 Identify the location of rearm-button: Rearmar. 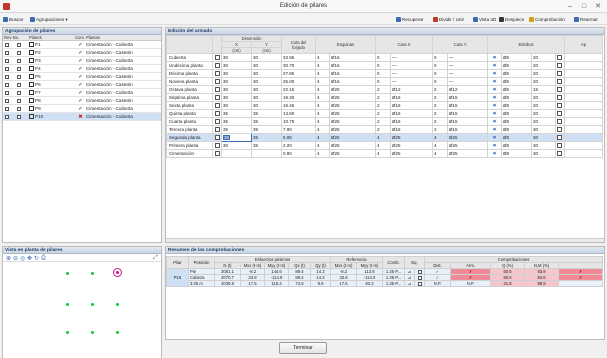
(586, 20).